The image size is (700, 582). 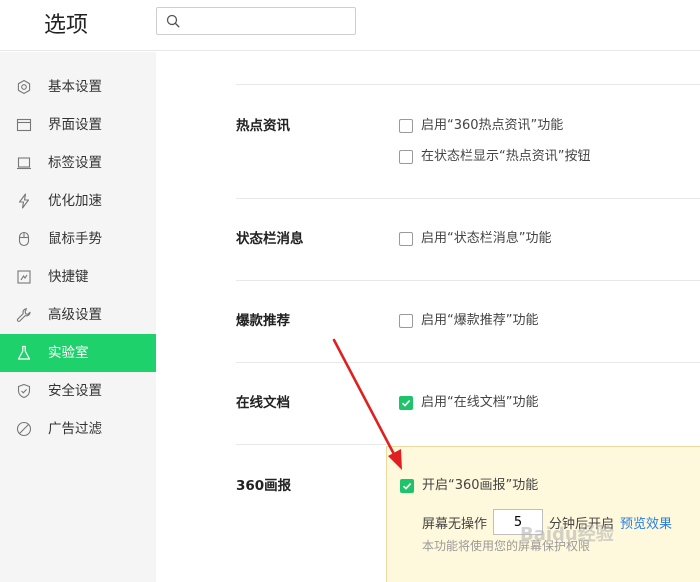 I want to click on sidebar-item-tabs: 标签设置, so click(x=78, y=163).